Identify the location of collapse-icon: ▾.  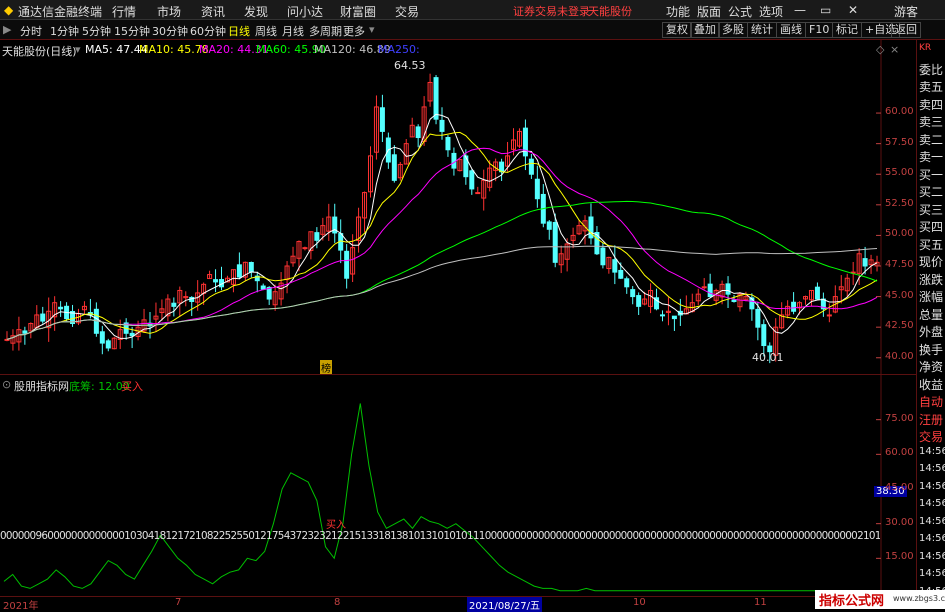
(78, 49).